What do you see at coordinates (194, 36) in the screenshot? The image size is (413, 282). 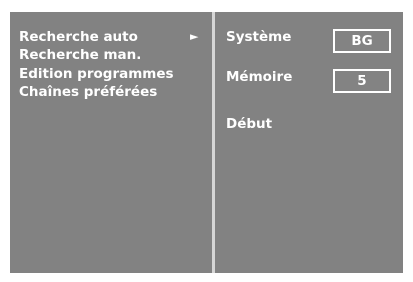 I see `submenu-arrow-icon: ►` at bounding box center [194, 36].